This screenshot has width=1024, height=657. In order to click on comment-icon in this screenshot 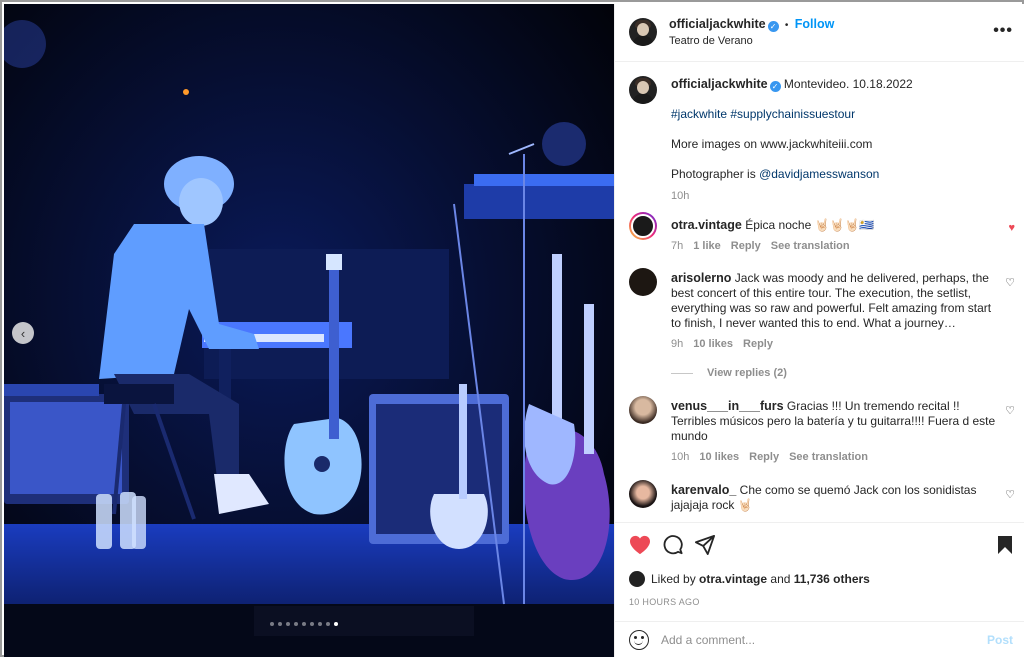, I will do `click(673, 545)`.